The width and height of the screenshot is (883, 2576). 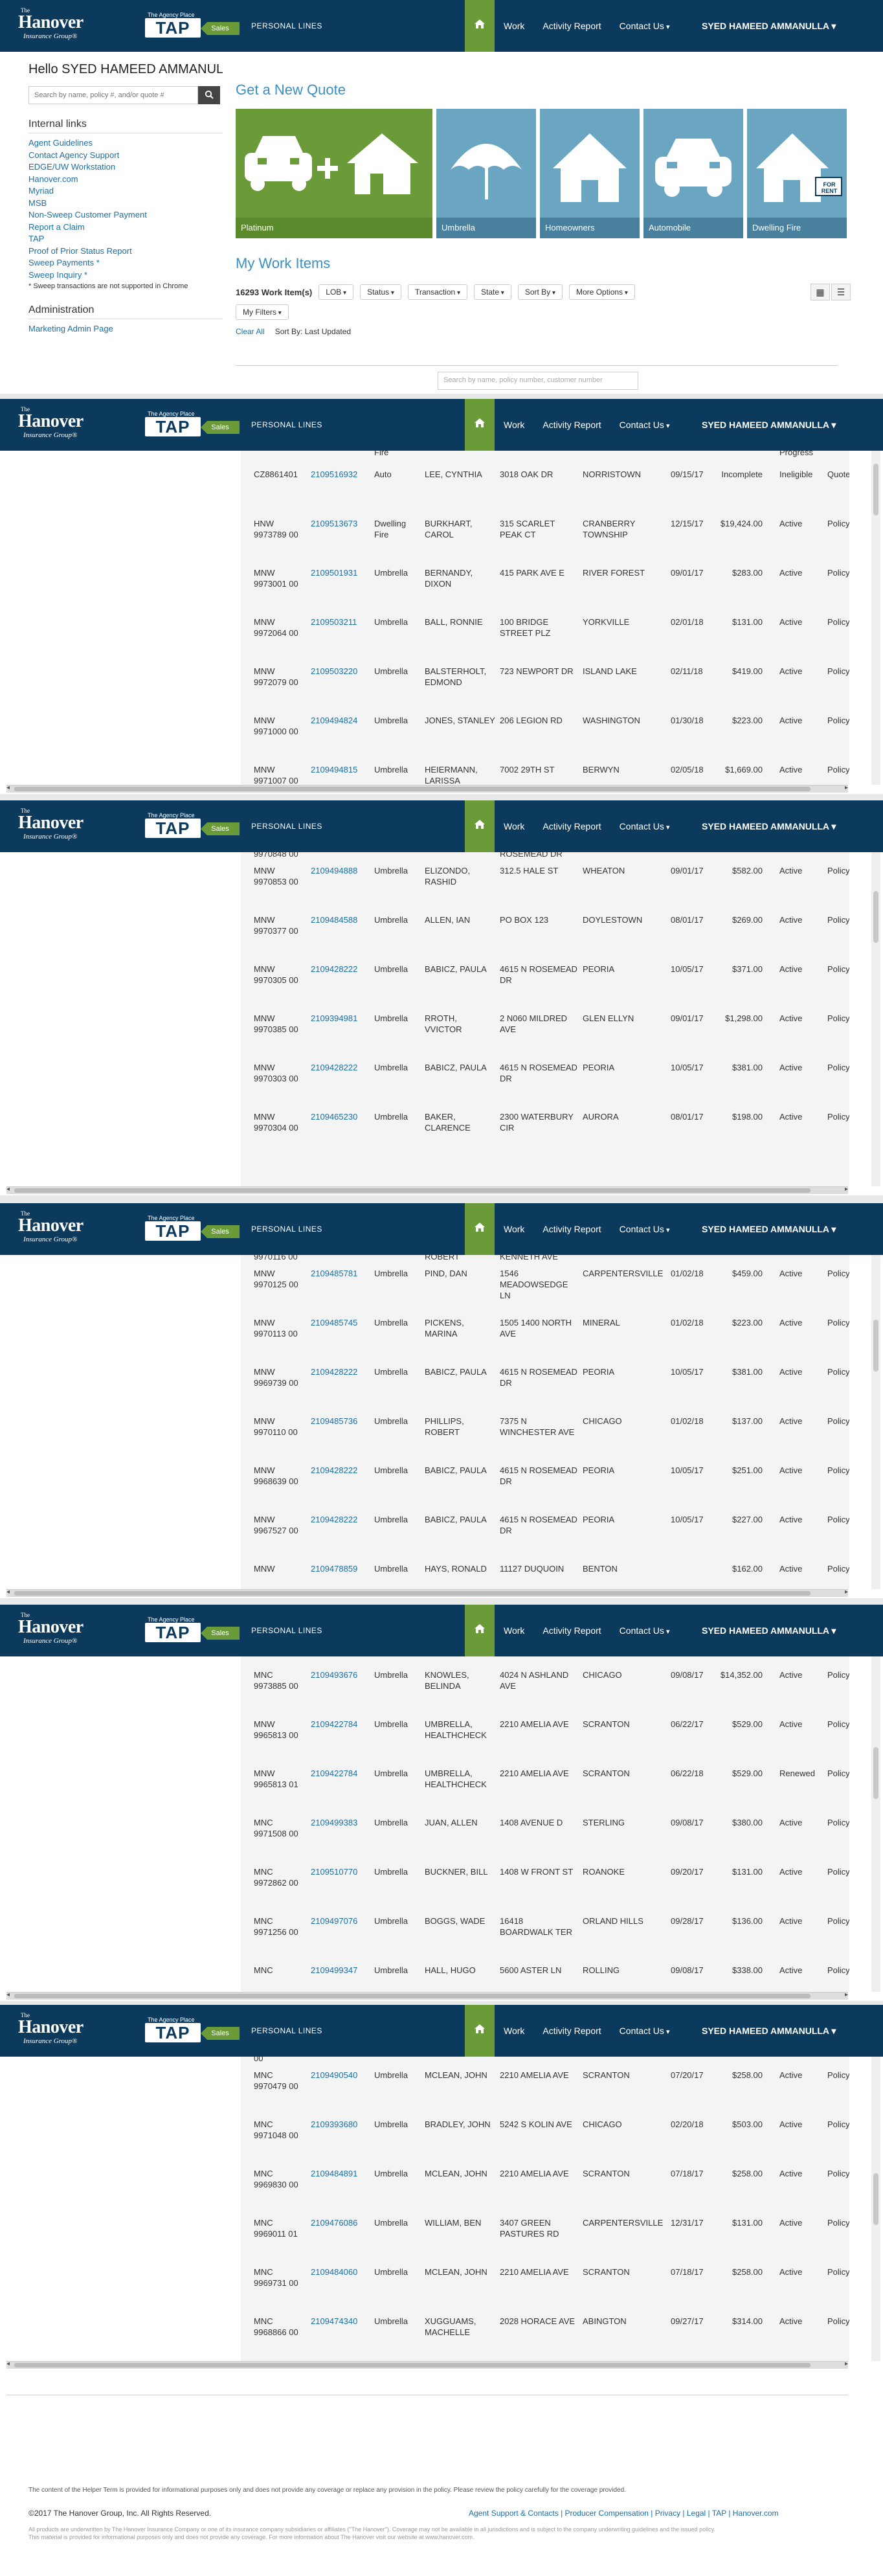 What do you see at coordinates (340, 2271) in the screenshot?
I see `quote-number-link: 2109484060` at bounding box center [340, 2271].